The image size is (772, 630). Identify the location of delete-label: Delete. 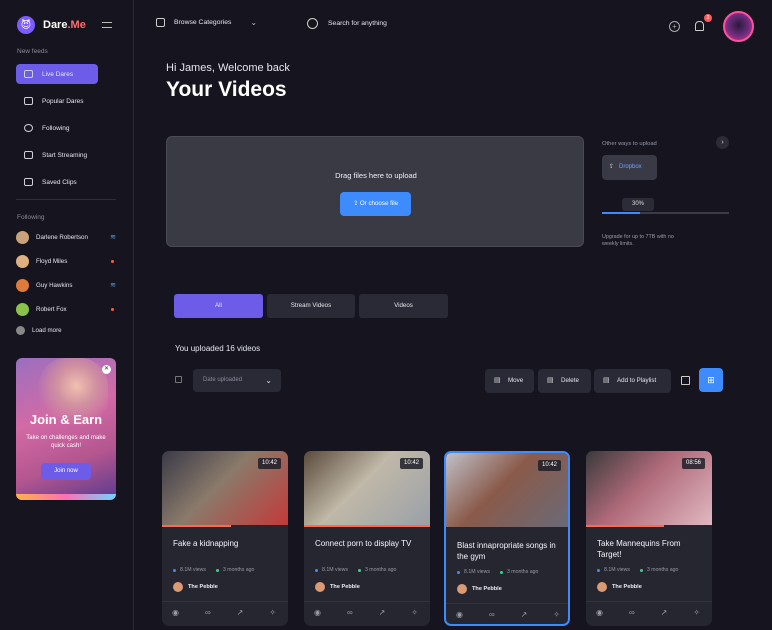
(570, 380).